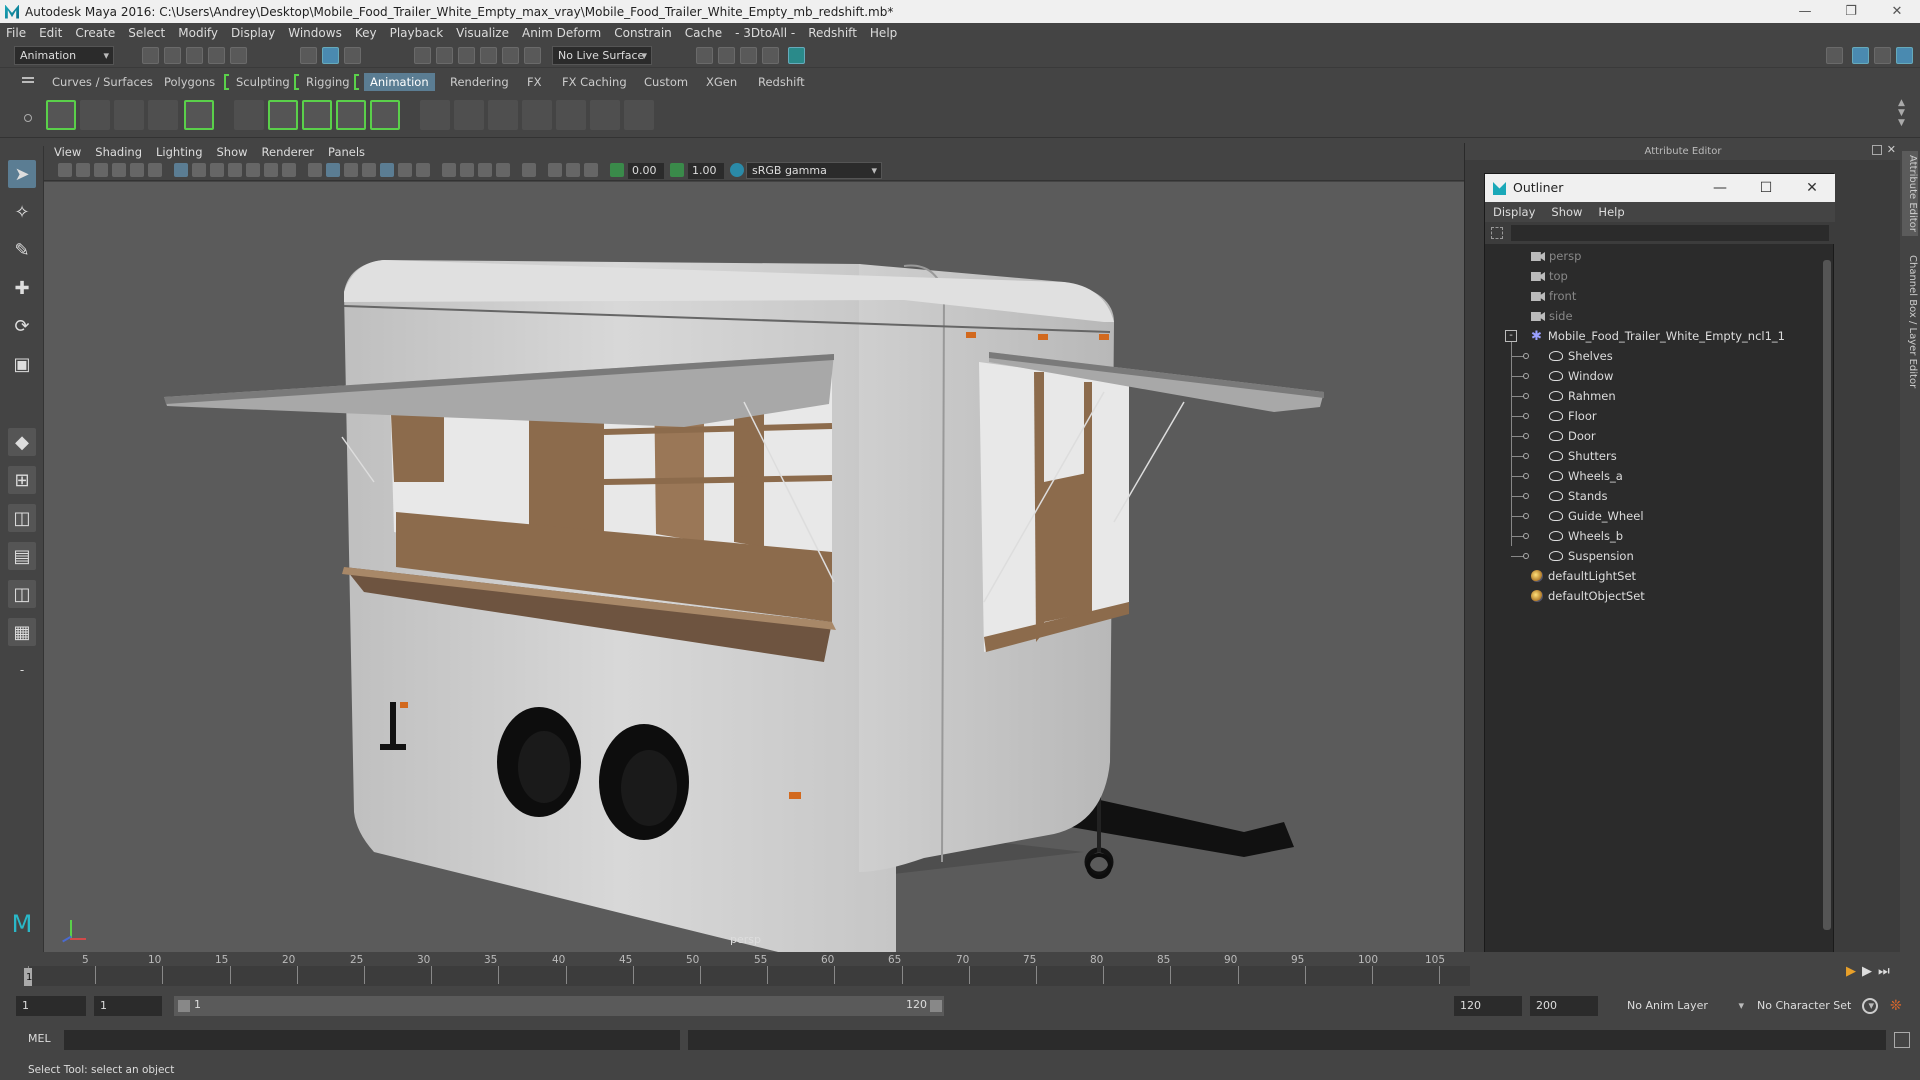 The width and height of the screenshot is (1920, 1080). What do you see at coordinates (155, 170) in the screenshot?
I see `grease-pencil-icon` at bounding box center [155, 170].